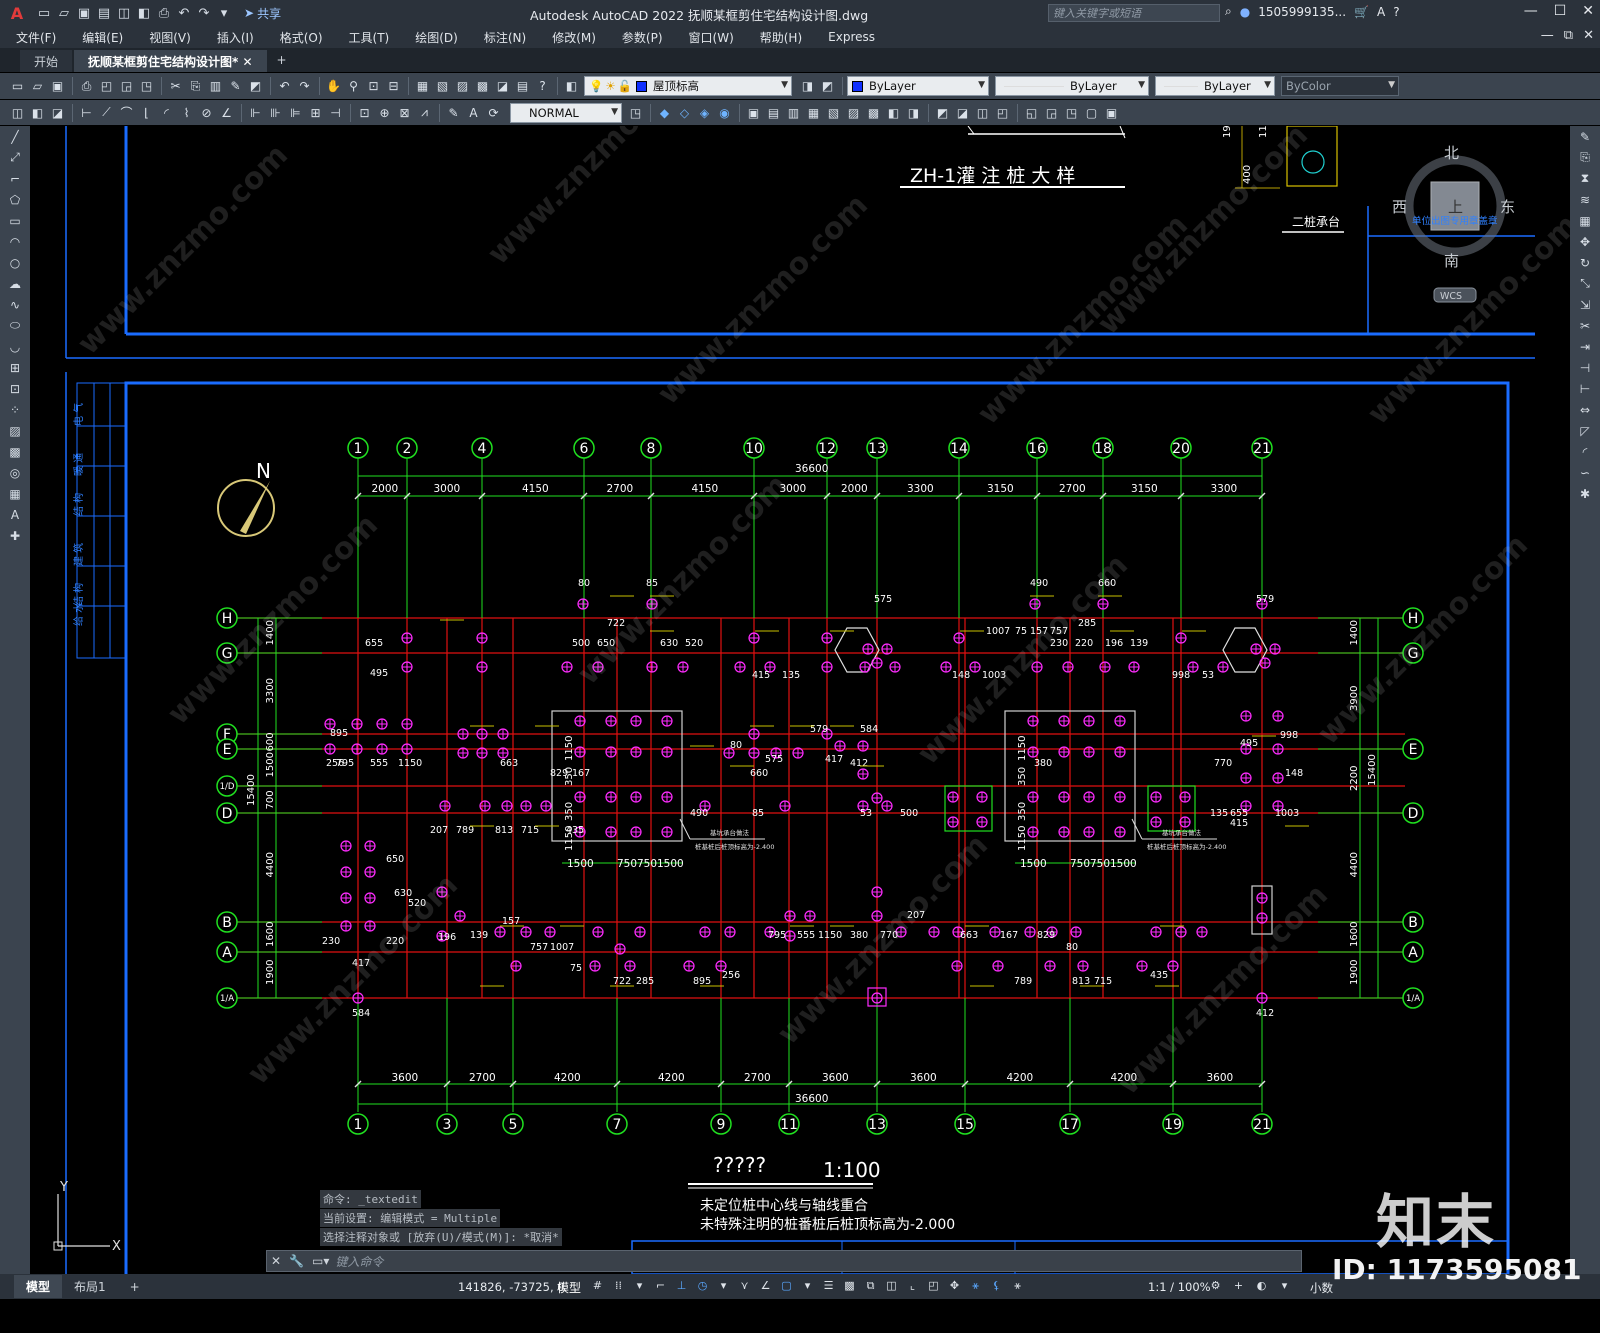 The image size is (1600, 1333). Describe the element at coordinates (681, 1285) in the screenshot. I see `ortho-icon: ⊥` at that location.